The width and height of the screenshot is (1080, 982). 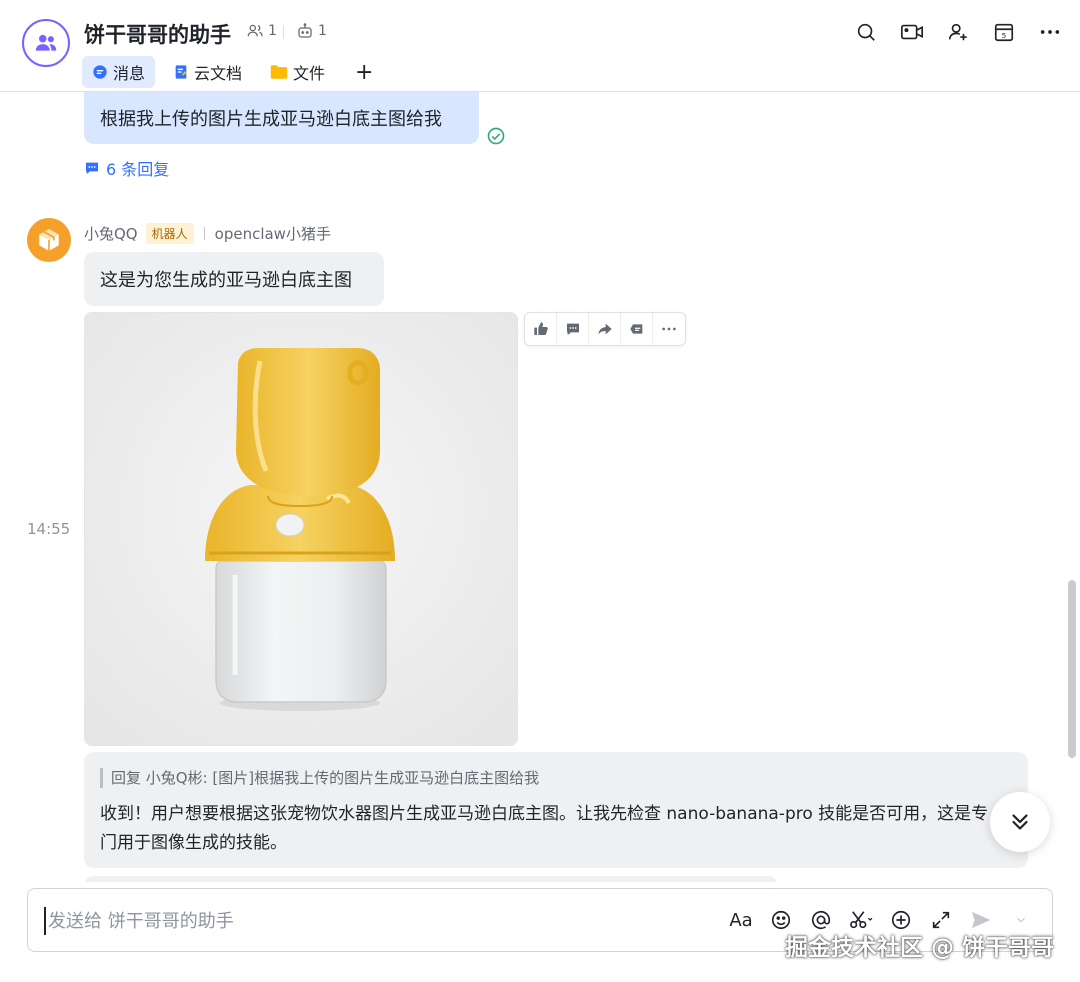 I want to click on tab-messages: 消息, so click(x=119, y=72).